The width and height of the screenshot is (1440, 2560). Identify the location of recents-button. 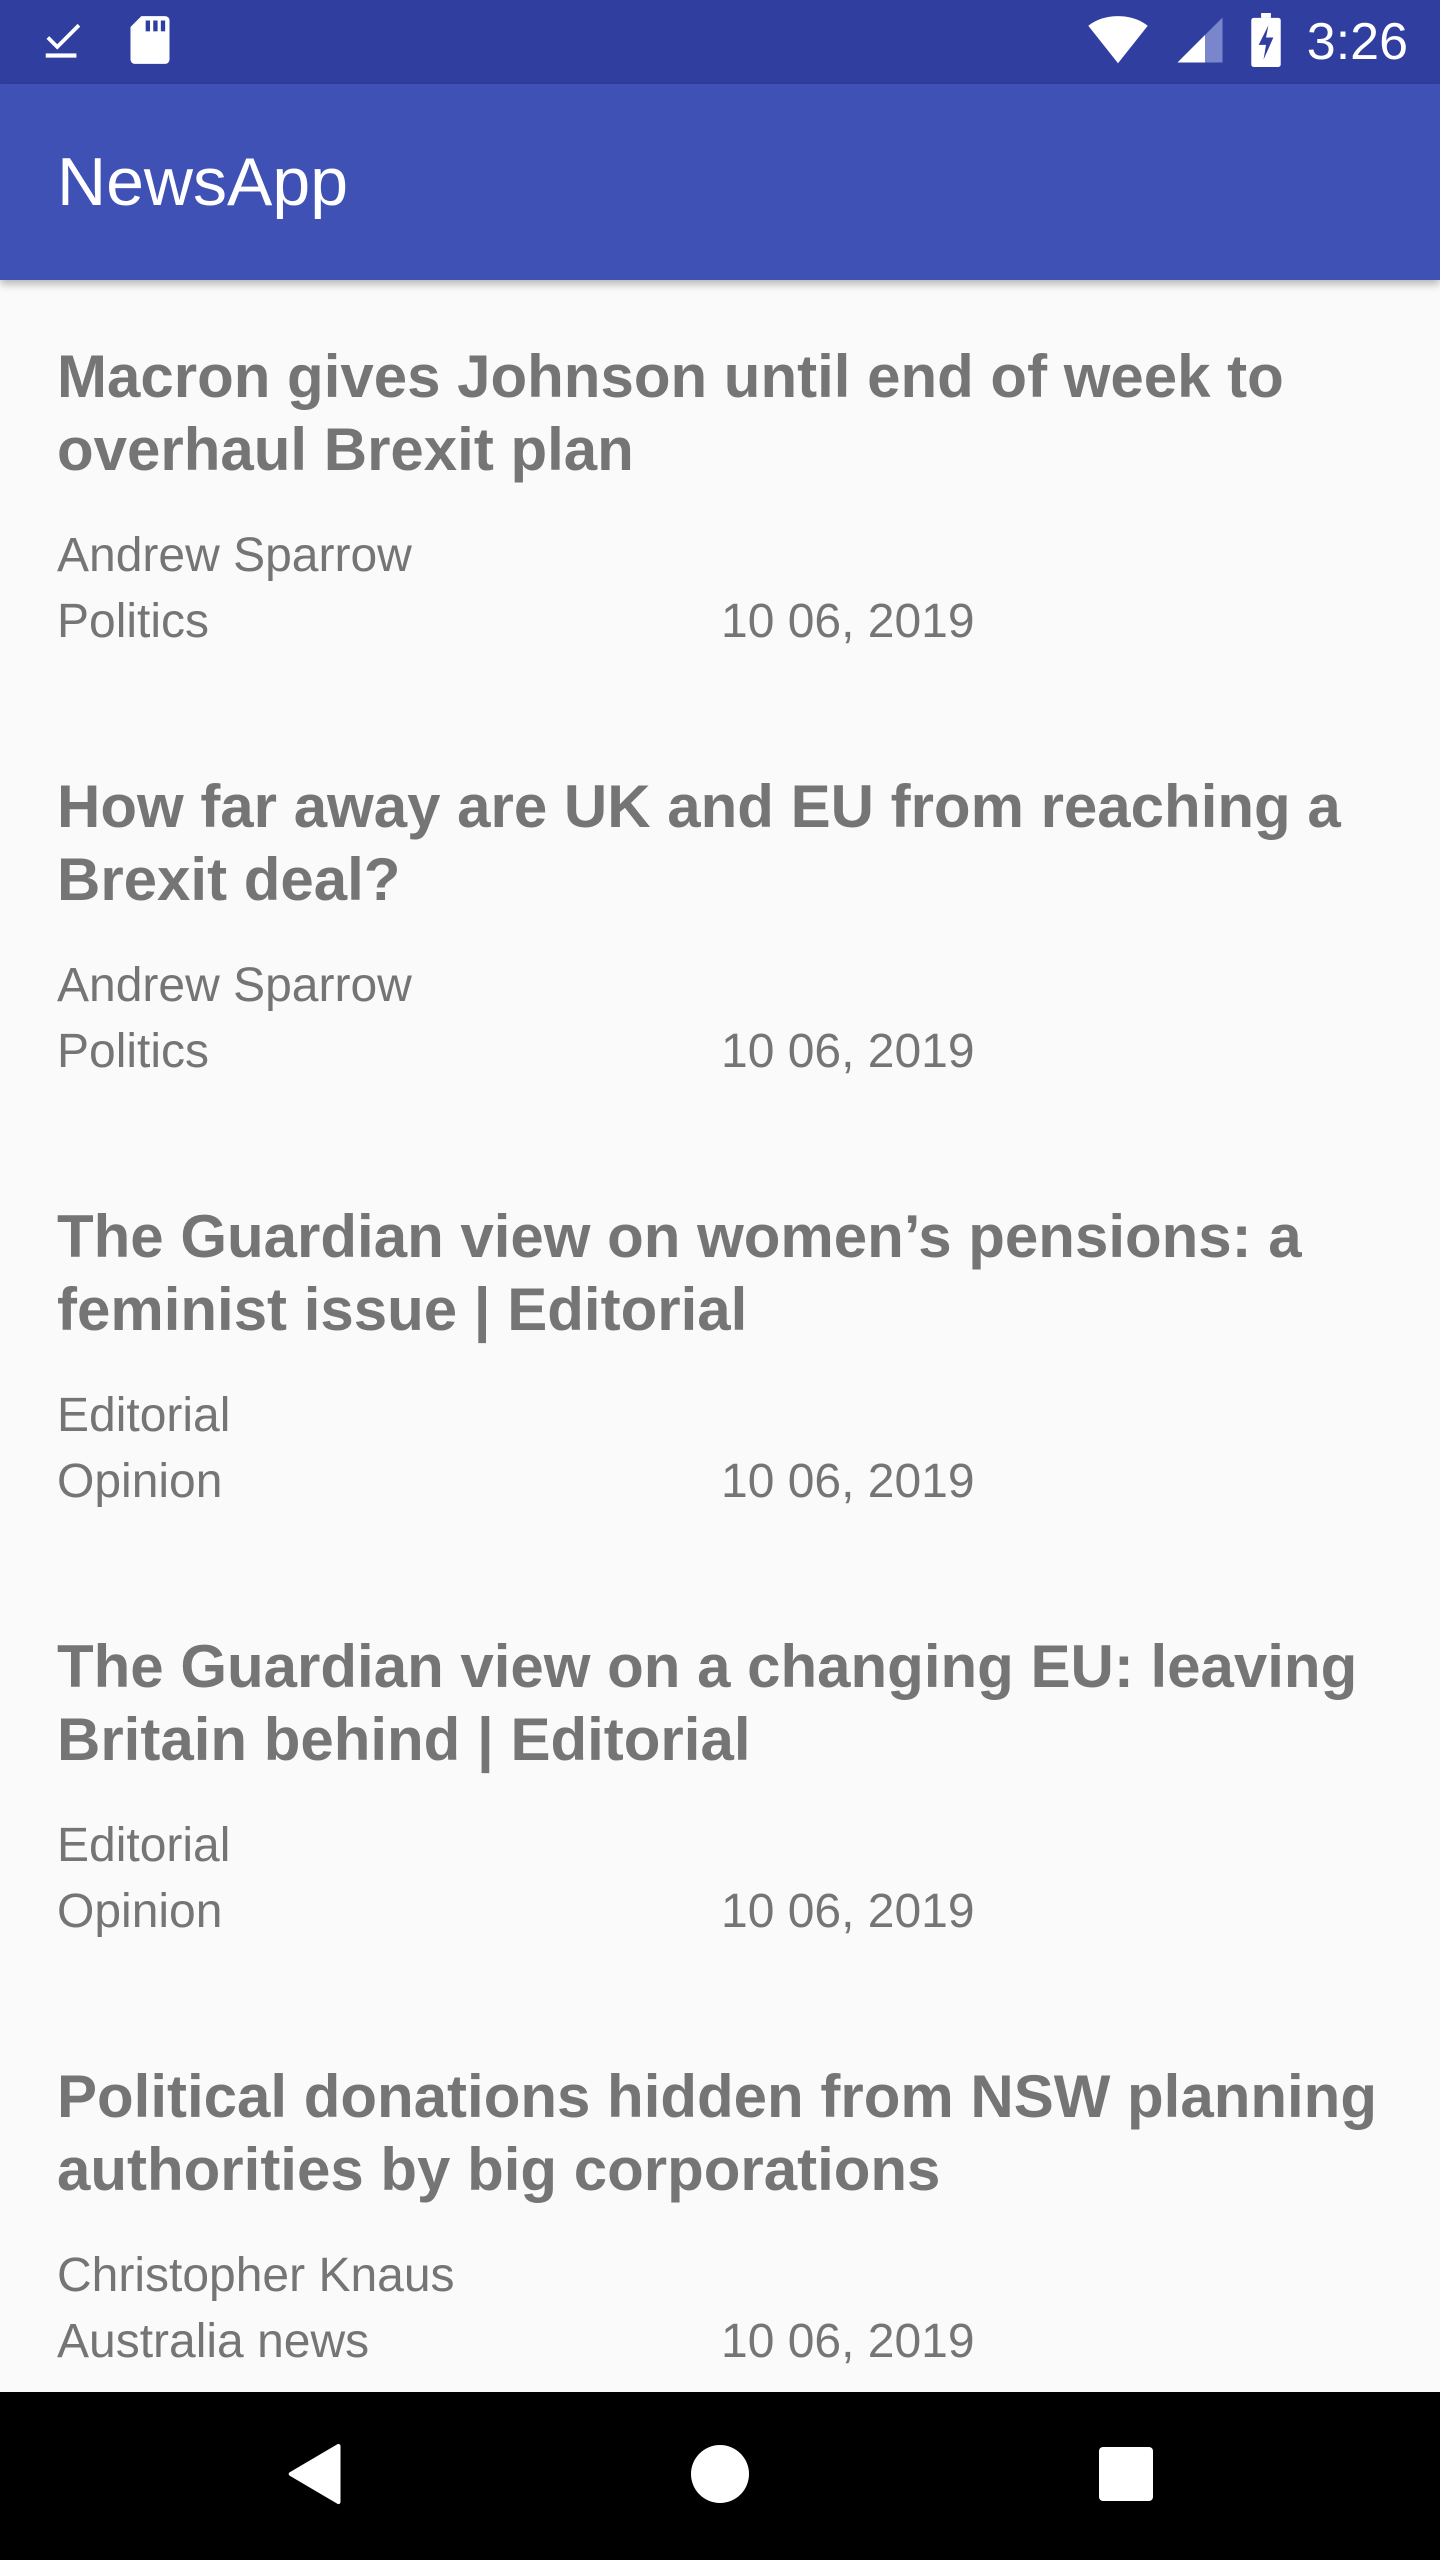
(1126, 2476).